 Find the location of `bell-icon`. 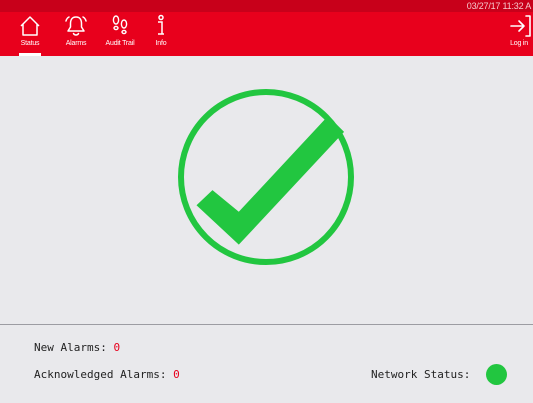

bell-icon is located at coordinates (76, 27).